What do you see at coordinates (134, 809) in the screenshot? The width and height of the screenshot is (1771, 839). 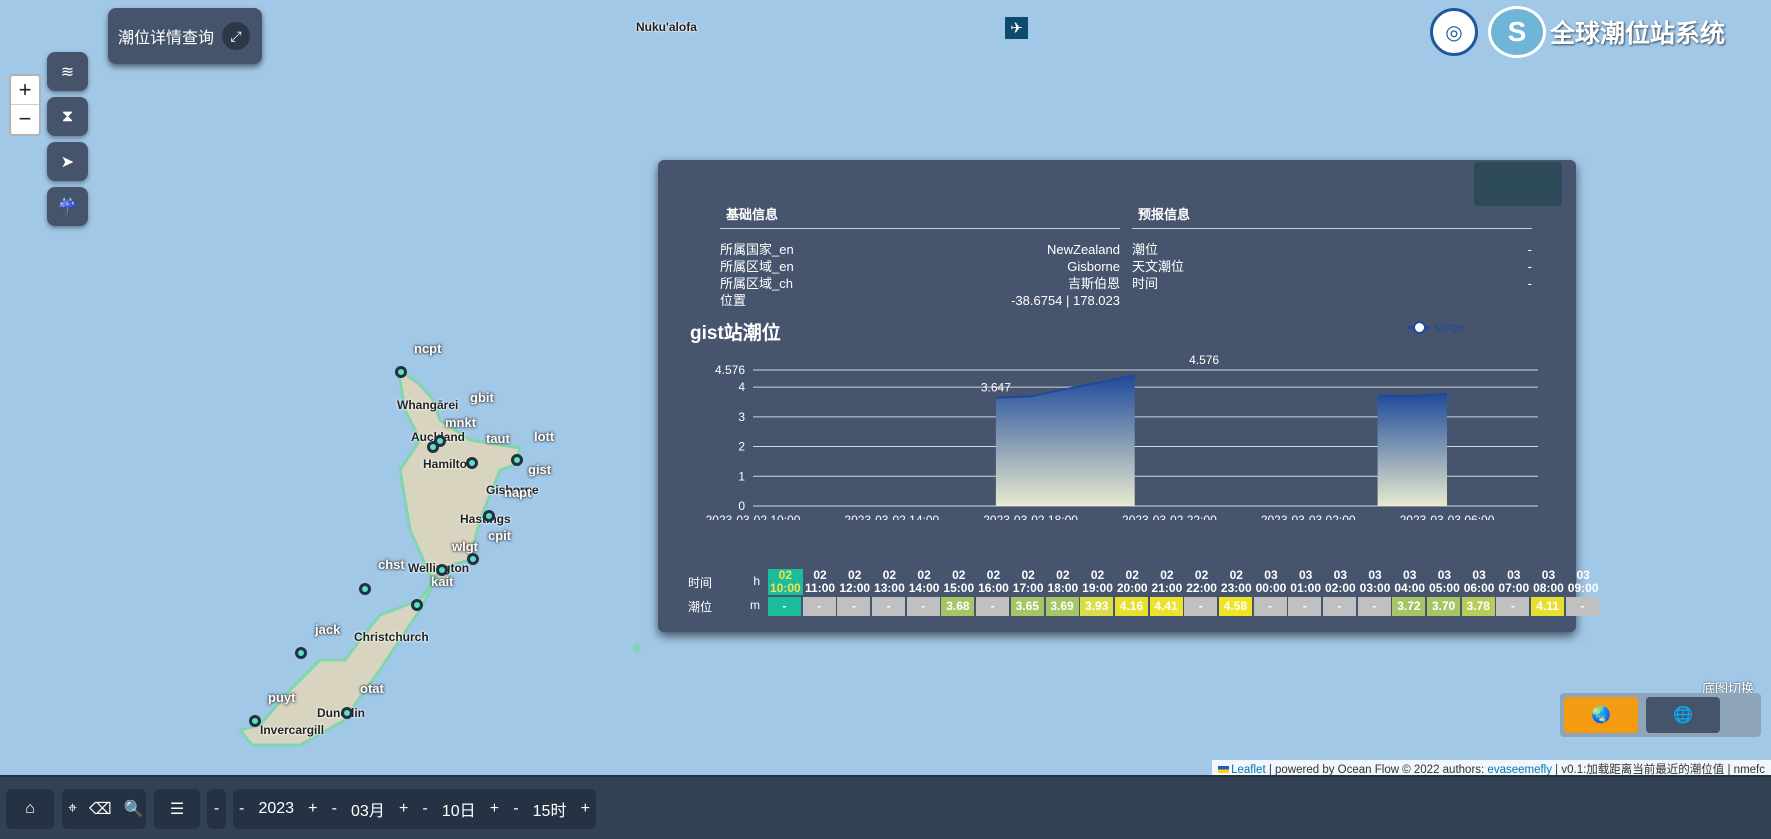 I see `zoom-search-icon: 🔍` at bounding box center [134, 809].